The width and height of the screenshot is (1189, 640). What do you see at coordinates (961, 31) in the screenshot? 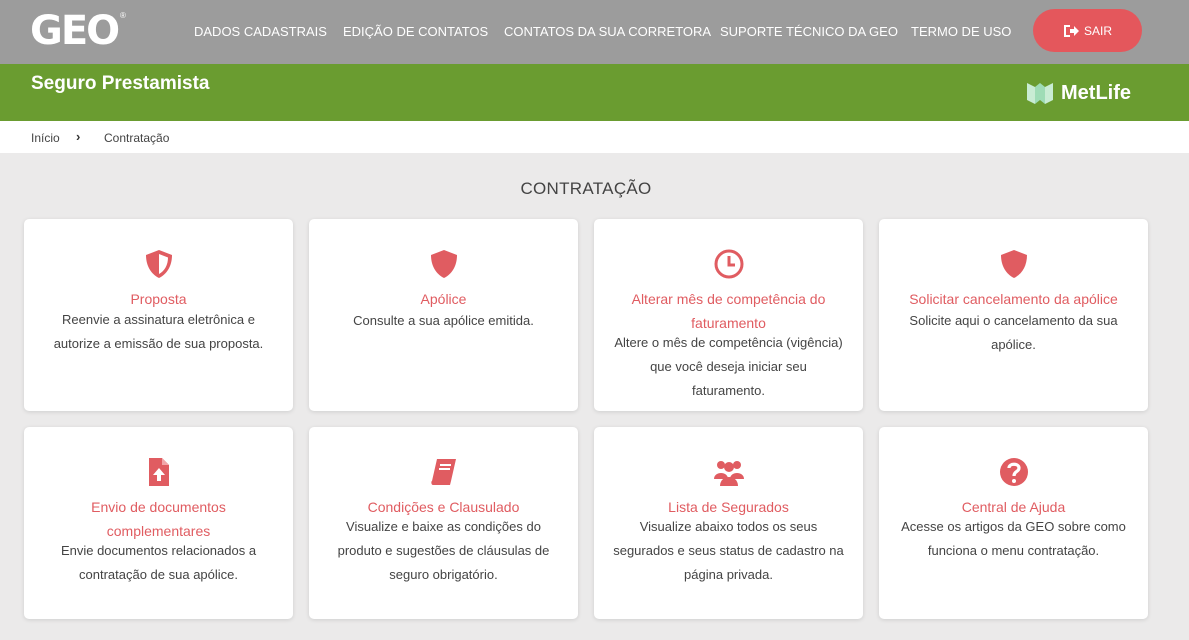
I see `nav-termo-de-uso: TERMO DE USO` at bounding box center [961, 31].